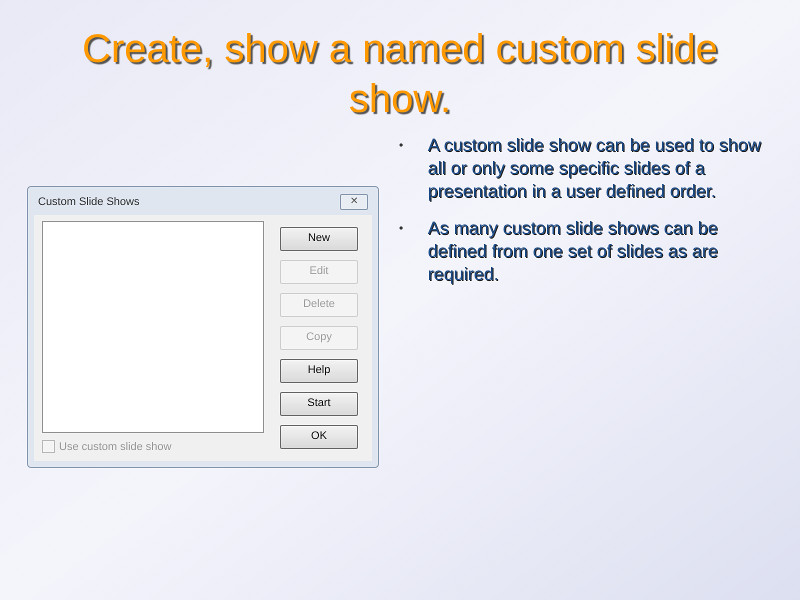 This screenshot has width=800, height=600. What do you see at coordinates (319, 404) in the screenshot?
I see `dialog-button: Start` at bounding box center [319, 404].